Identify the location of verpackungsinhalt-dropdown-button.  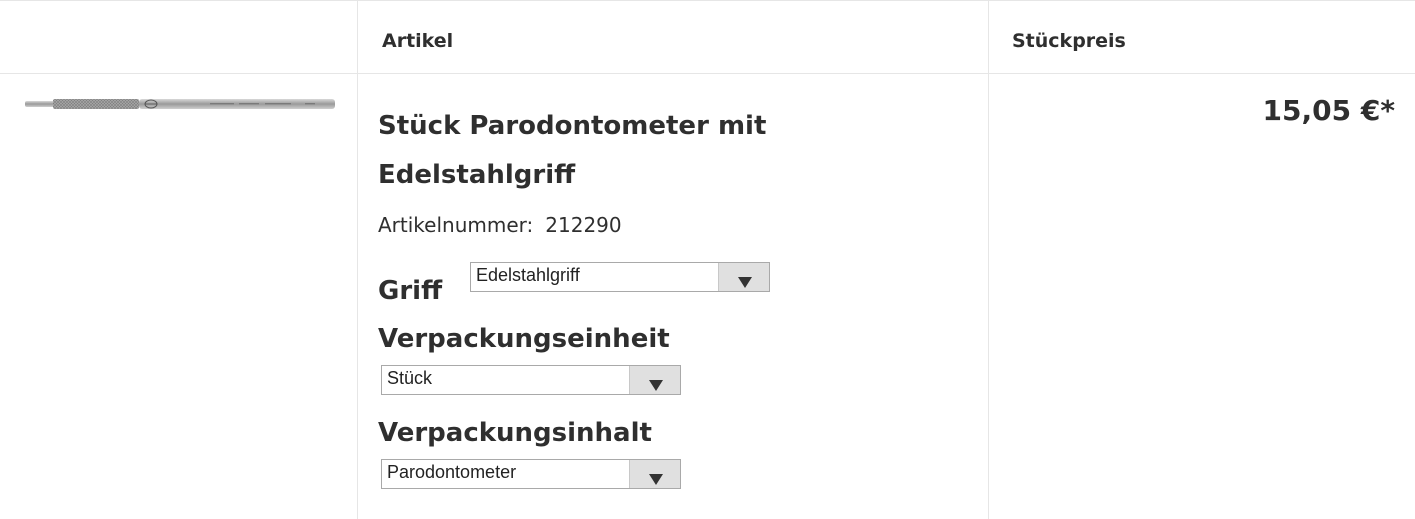
(654, 474).